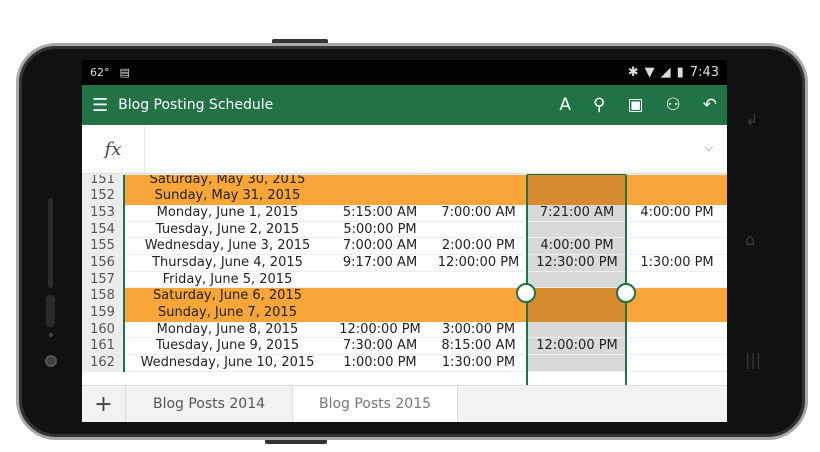 Image resolution: width=820 pixels, height=452 pixels. What do you see at coordinates (677, 263) in the screenshot?
I see `cell-e: 1:30:00 PM` at bounding box center [677, 263].